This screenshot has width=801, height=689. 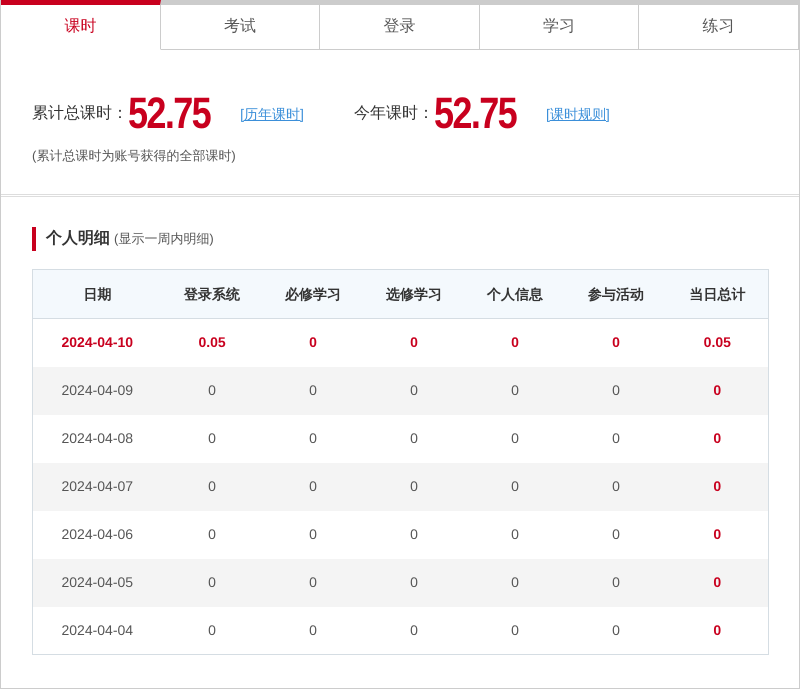 I want to click on section-title: 个人明细, so click(x=78, y=238).